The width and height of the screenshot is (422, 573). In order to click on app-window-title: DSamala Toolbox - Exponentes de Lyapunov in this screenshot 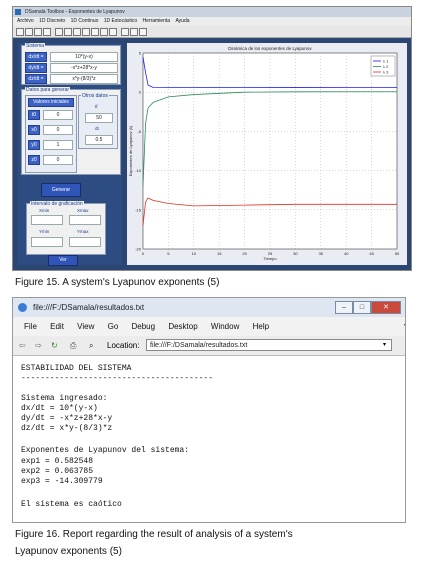, I will do `click(75, 12)`.